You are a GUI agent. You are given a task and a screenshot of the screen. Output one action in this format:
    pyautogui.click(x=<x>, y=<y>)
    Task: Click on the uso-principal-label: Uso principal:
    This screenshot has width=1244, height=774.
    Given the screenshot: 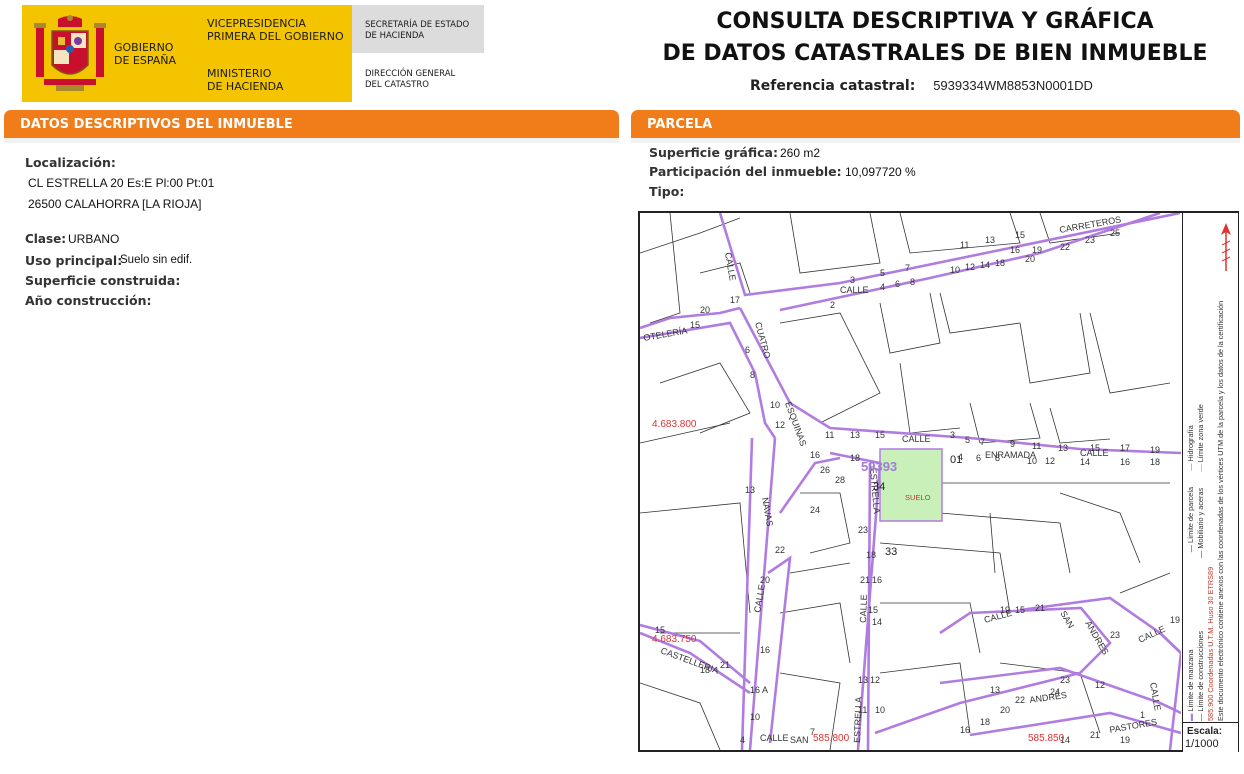 What is the action you would take?
    pyautogui.click(x=74, y=260)
    